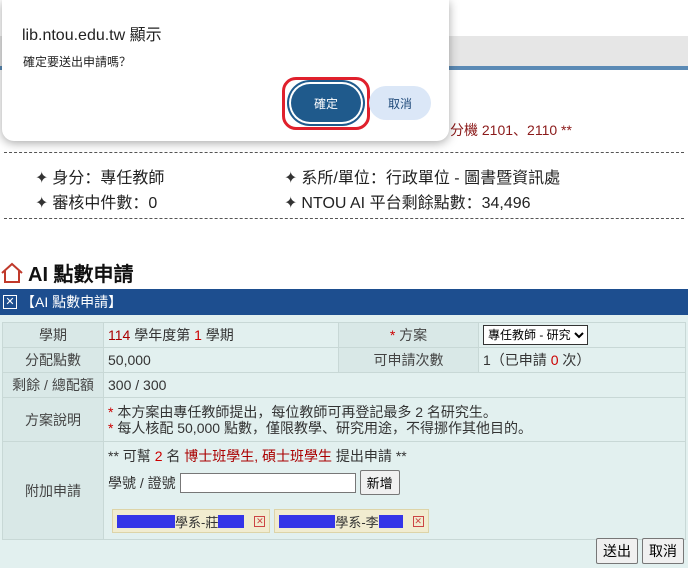 The width and height of the screenshot is (688, 568). Describe the element at coordinates (400, 103) in the screenshot. I see `dialog-cancel-button: 取消` at that location.